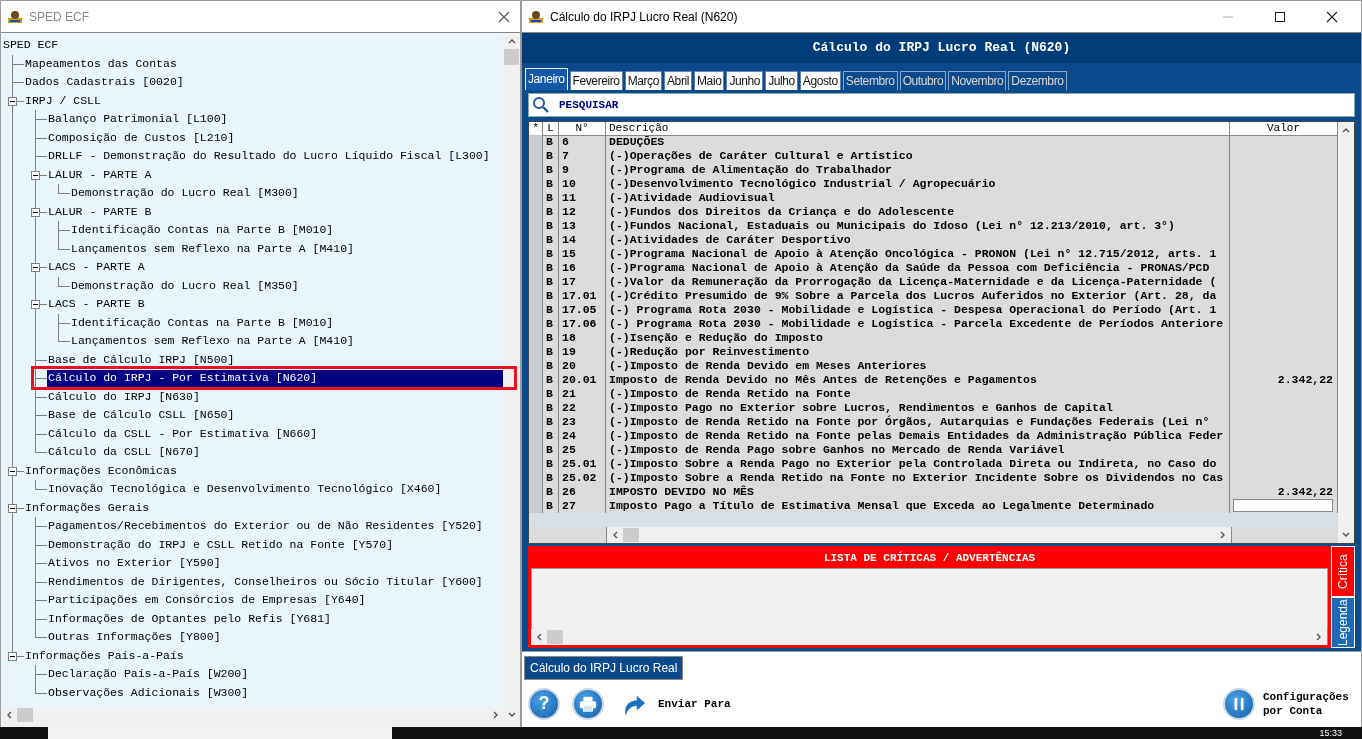 This screenshot has height=739, width=1362. Describe the element at coordinates (100, 63) in the screenshot. I see `tree-item: Mapeamentos das Contas` at that location.